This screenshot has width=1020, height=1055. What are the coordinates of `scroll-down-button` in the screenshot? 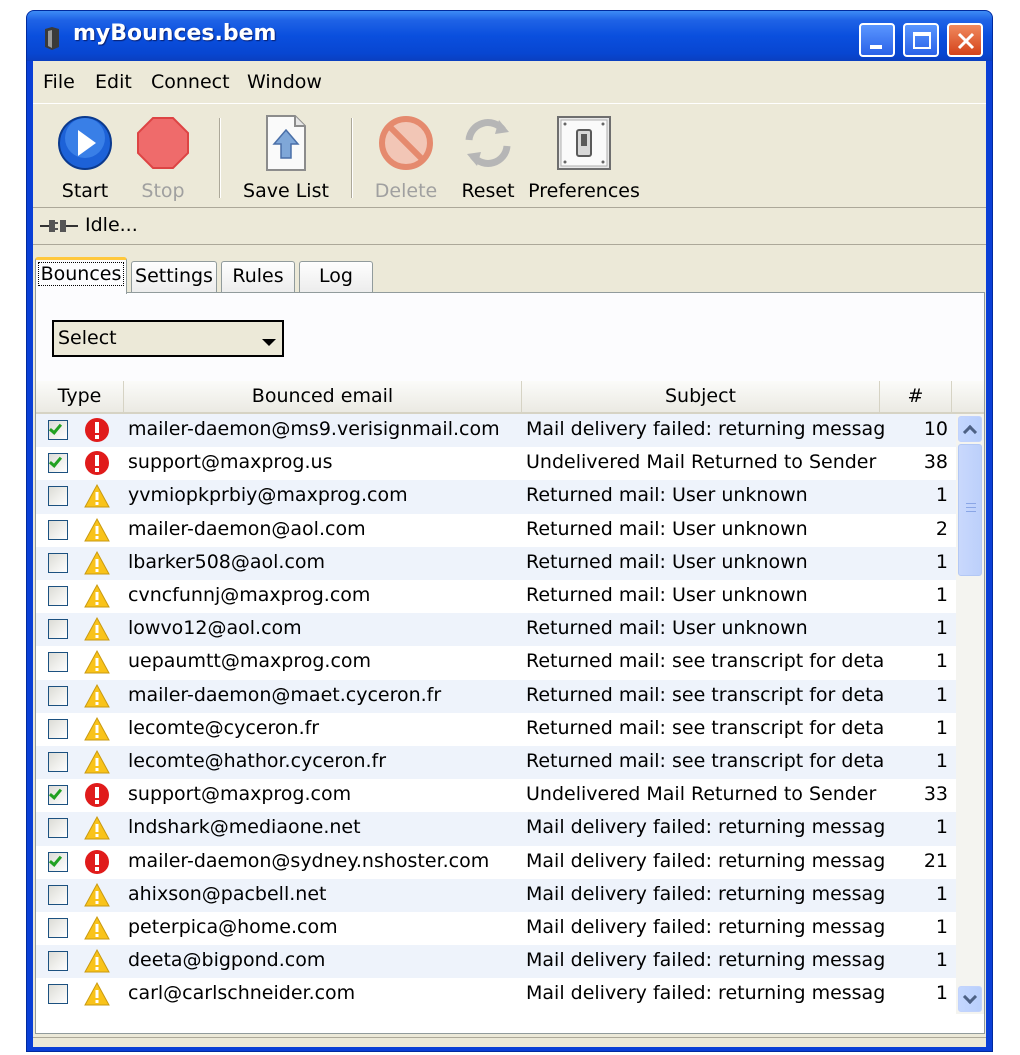 It's located at (970, 999).